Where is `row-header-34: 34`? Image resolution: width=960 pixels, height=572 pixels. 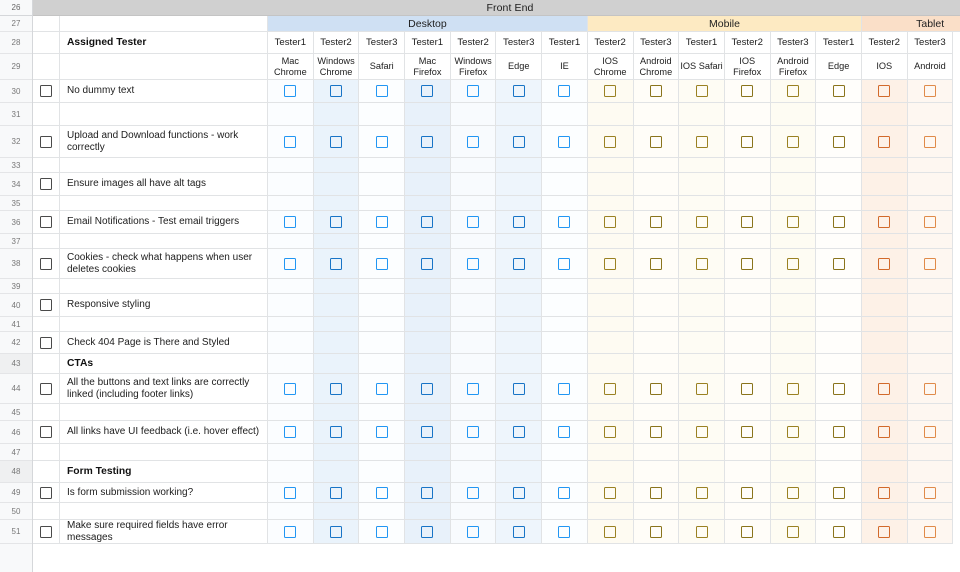
row-header-34: 34 is located at coordinates (16, 184).